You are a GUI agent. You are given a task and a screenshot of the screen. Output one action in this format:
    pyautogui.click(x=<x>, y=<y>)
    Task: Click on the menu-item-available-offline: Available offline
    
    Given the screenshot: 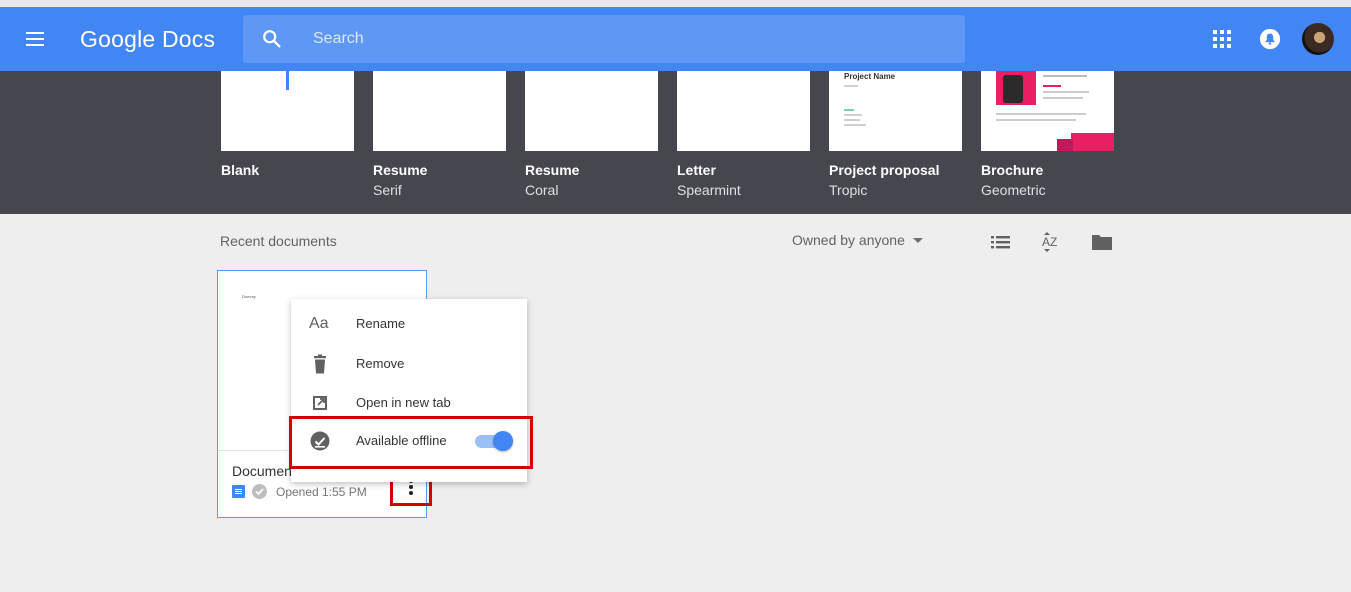 What is the action you would take?
    pyautogui.click(x=409, y=441)
    